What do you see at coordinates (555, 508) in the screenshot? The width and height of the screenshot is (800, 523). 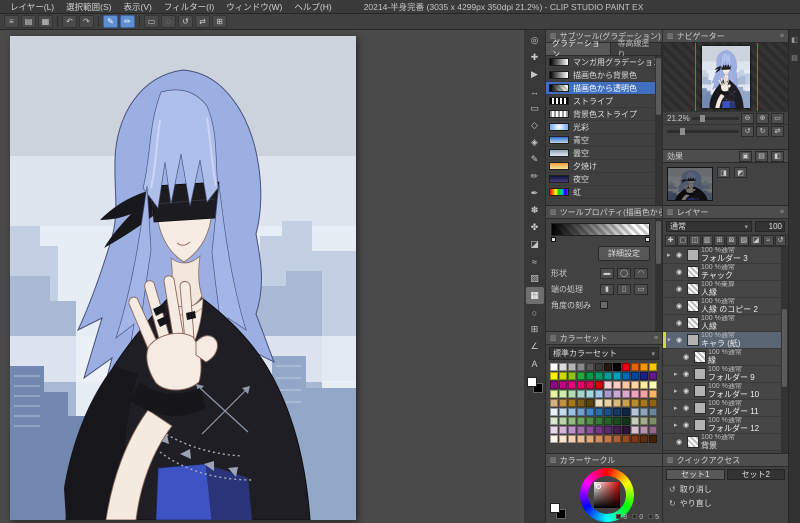 I see `foreground-color-chip` at bounding box center [555, 508].